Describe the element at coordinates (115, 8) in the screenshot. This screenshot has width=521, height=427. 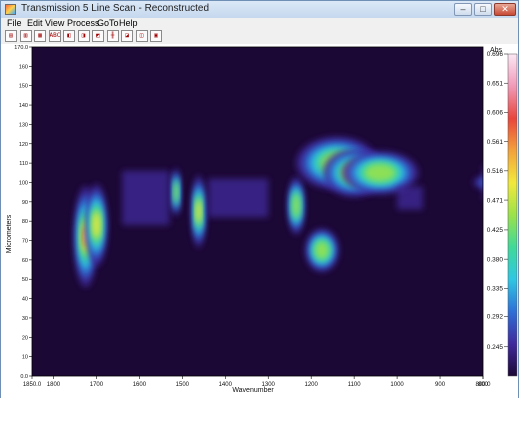
I see `window-title: Transmission 5 Line Scan - Reconstructed` at that location.